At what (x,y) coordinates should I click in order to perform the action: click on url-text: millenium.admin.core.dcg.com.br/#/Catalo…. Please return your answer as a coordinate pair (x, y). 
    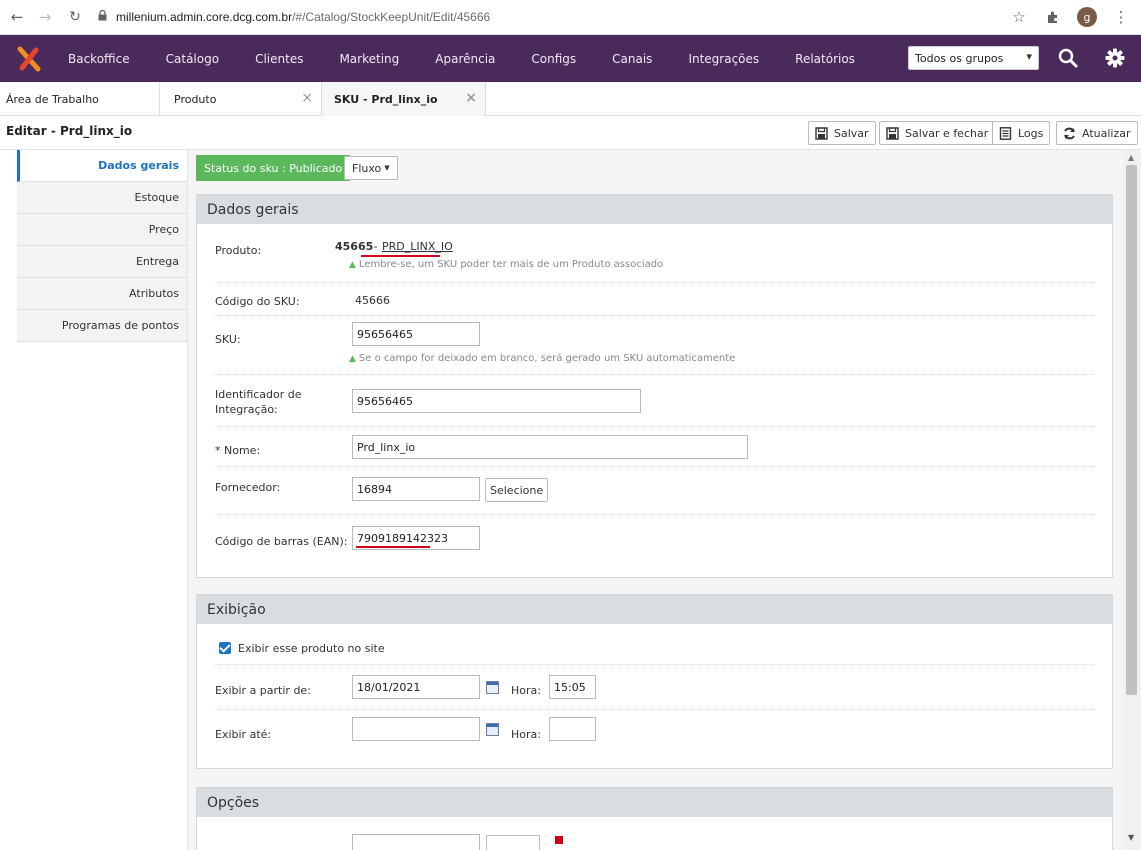
    Looking at the image, I should click on (303, 17).